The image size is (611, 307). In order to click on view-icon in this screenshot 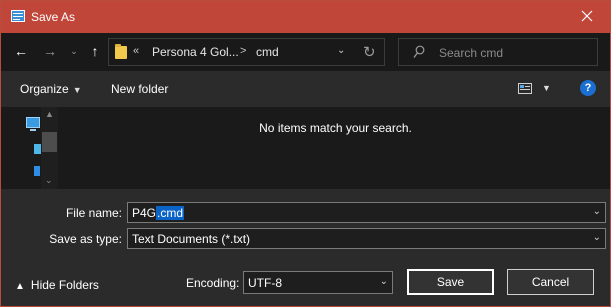, I will do `click(525, 88)`.